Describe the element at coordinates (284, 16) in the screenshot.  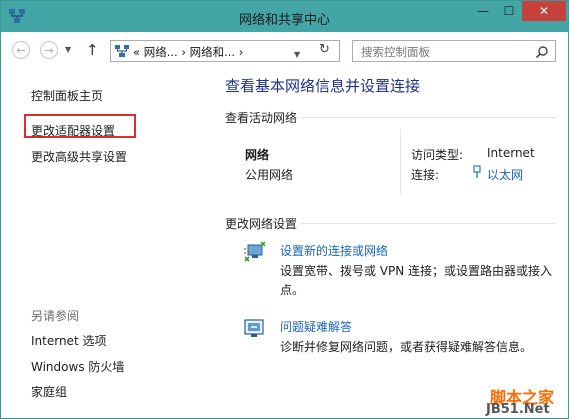
I see `title-bar: 网络和共享中心 — ☐ ✕` at that location.